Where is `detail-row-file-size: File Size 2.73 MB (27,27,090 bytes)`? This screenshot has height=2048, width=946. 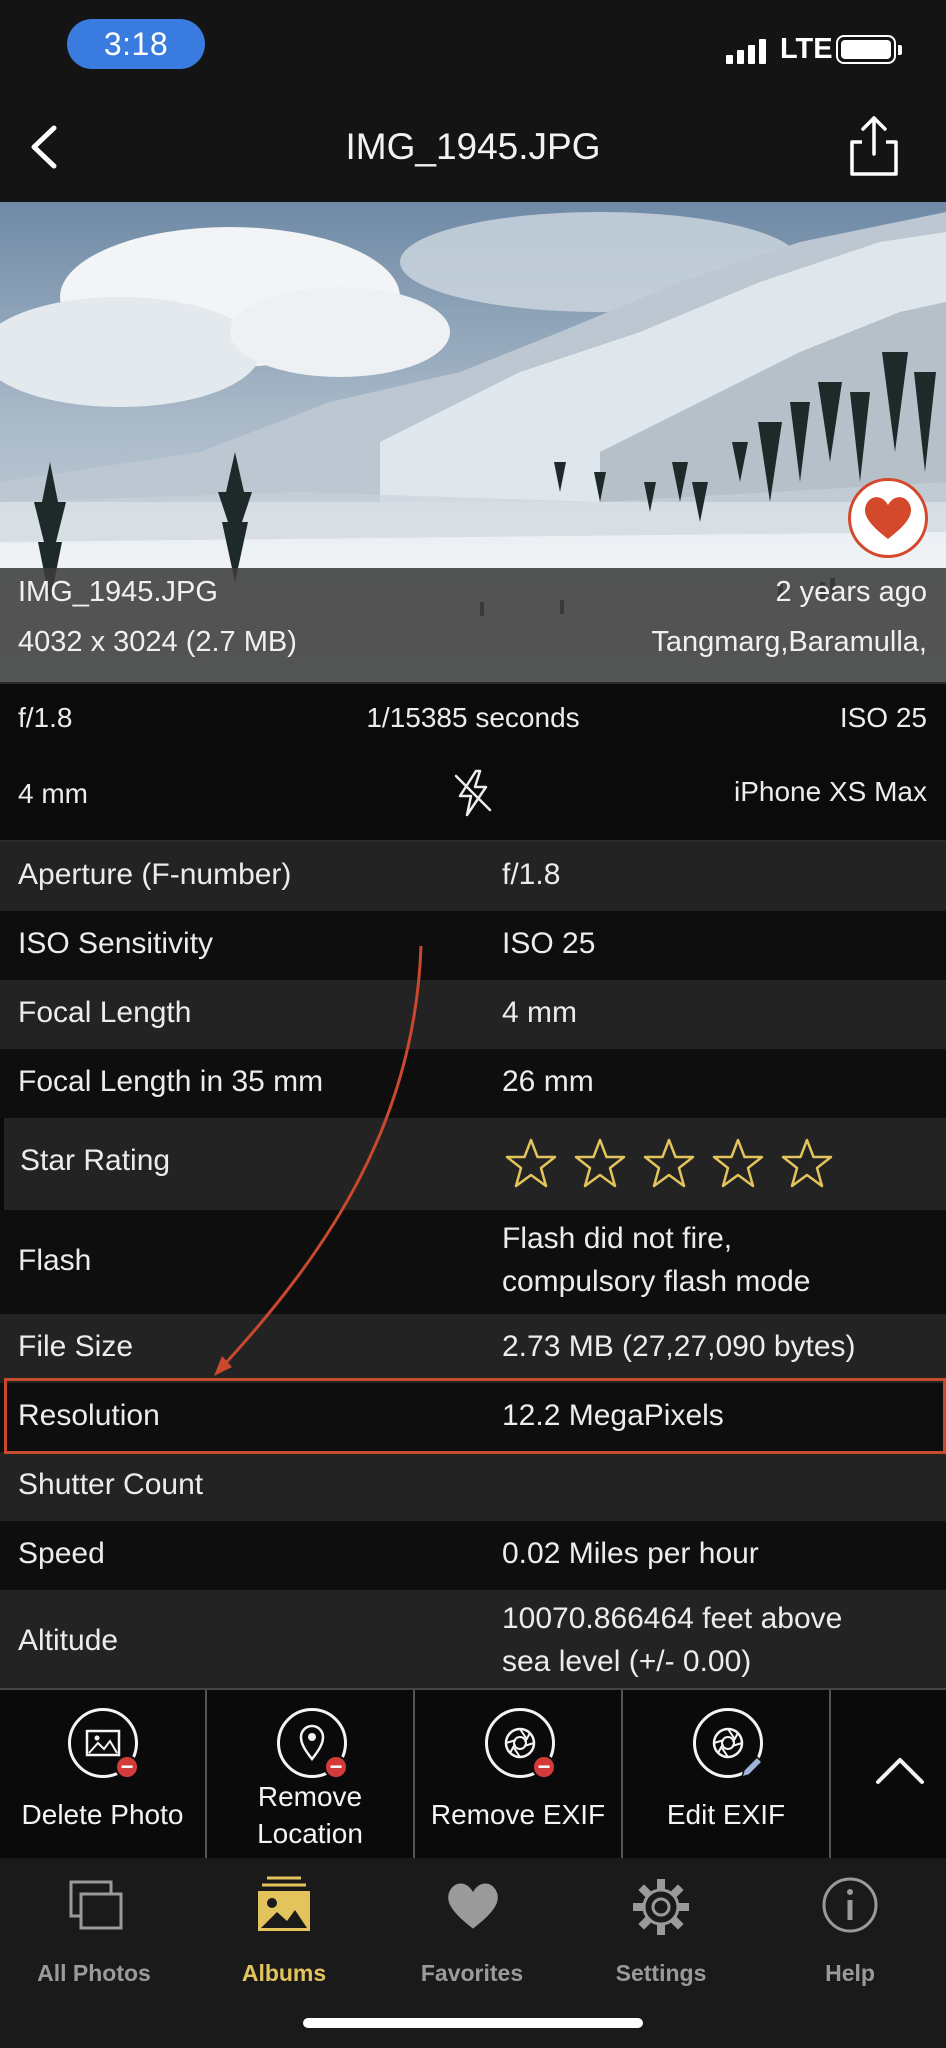
detail-row-file-size: File Size 2.73 MB (27,27,090 bytes) is located at coordinates (473, 1348).